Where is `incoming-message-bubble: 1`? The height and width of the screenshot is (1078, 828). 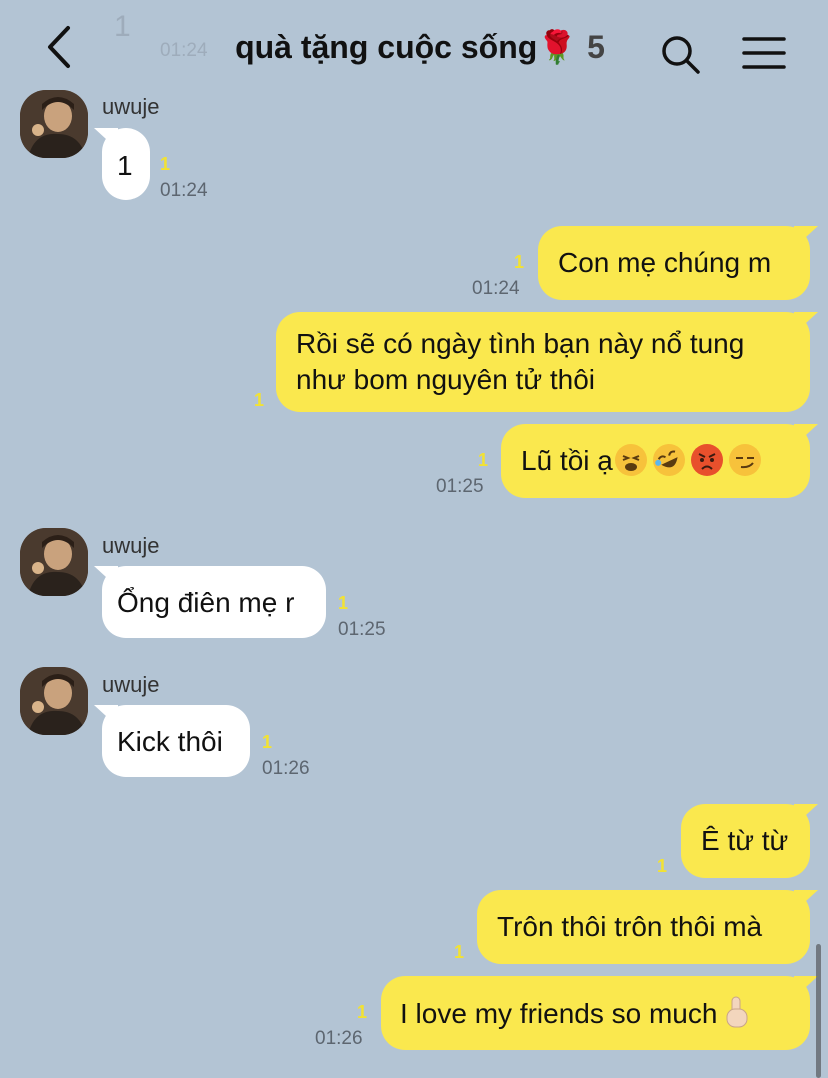
incoming-message-bubble: 1 is located at coordinates (126, 164).